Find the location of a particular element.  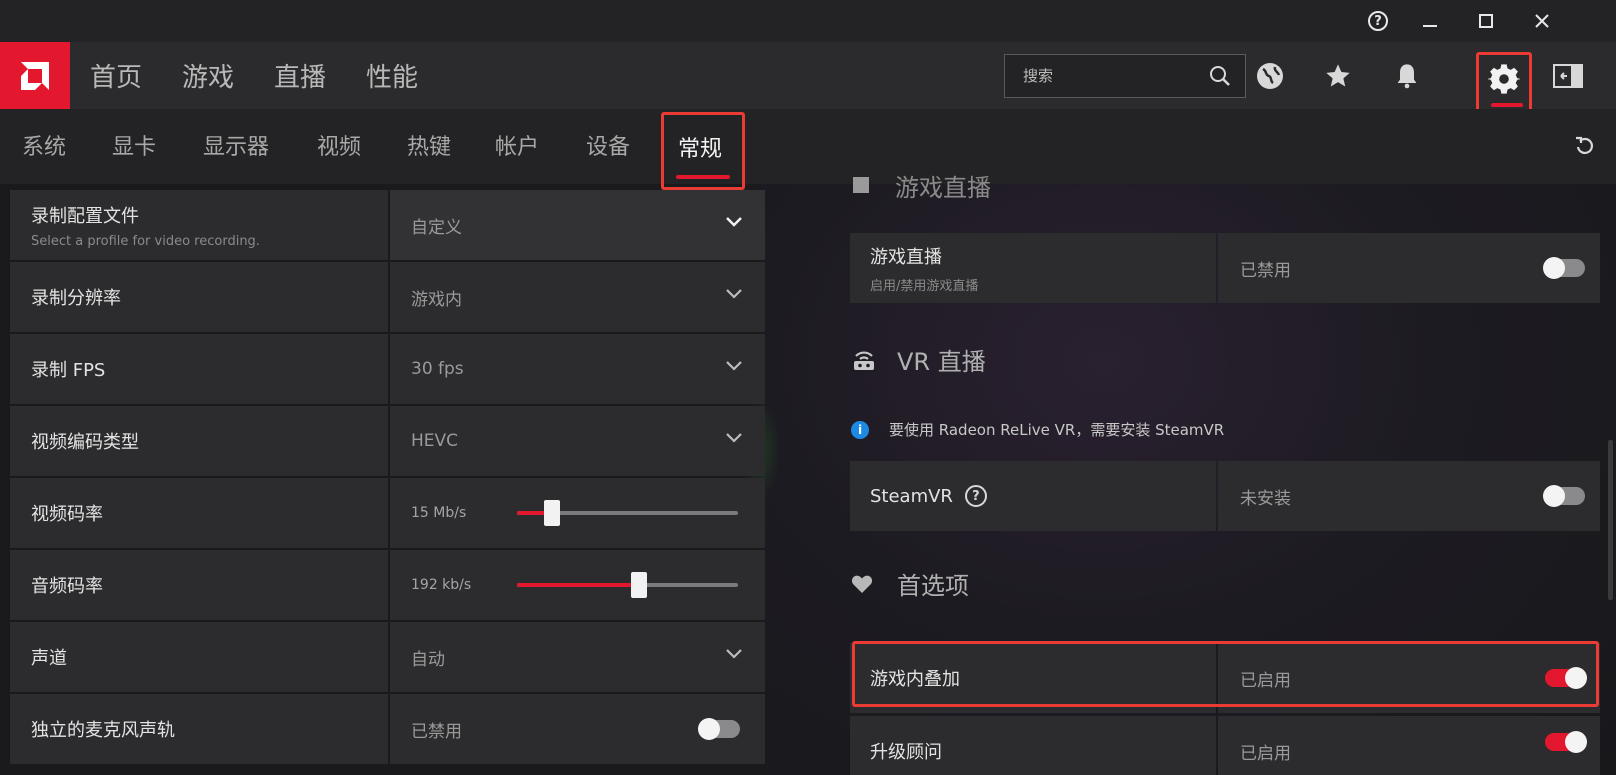

tab-account: 帐户 is located at coordinates (517, 145).